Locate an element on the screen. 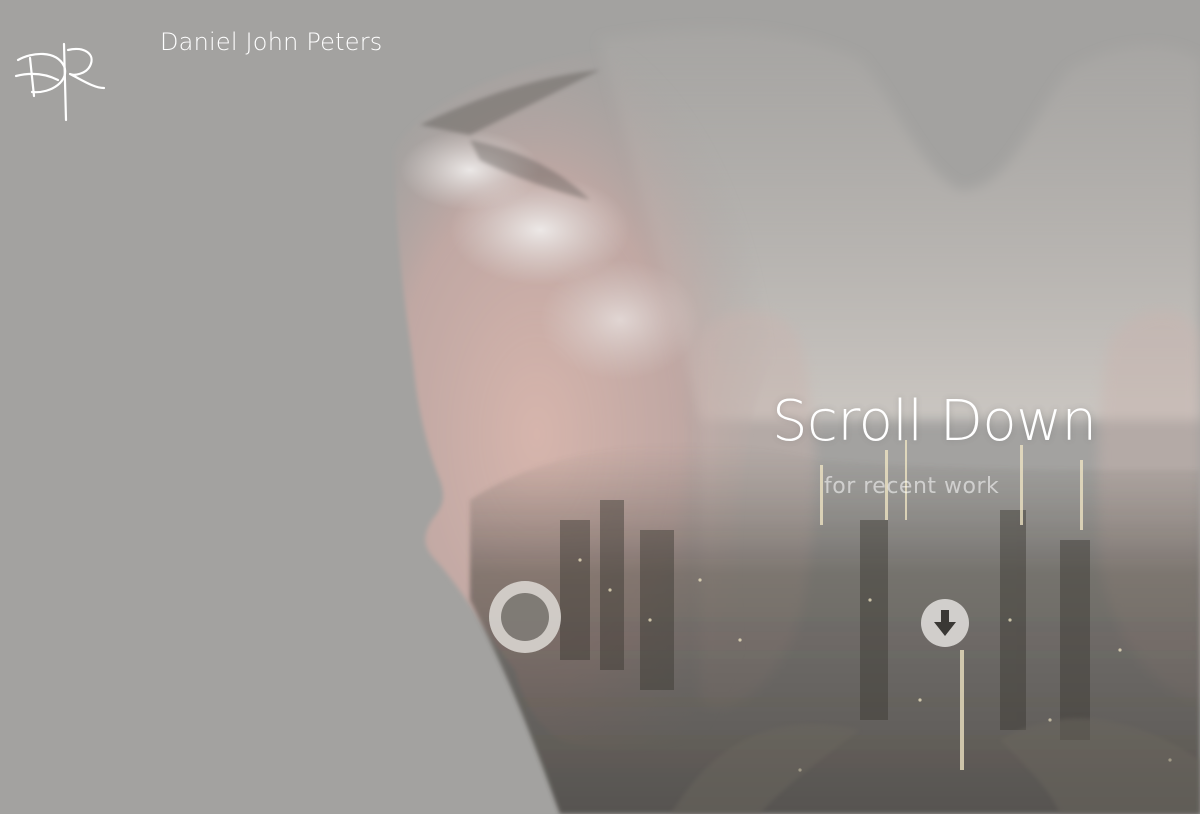  site-logo is located at coordinates (62, 81).